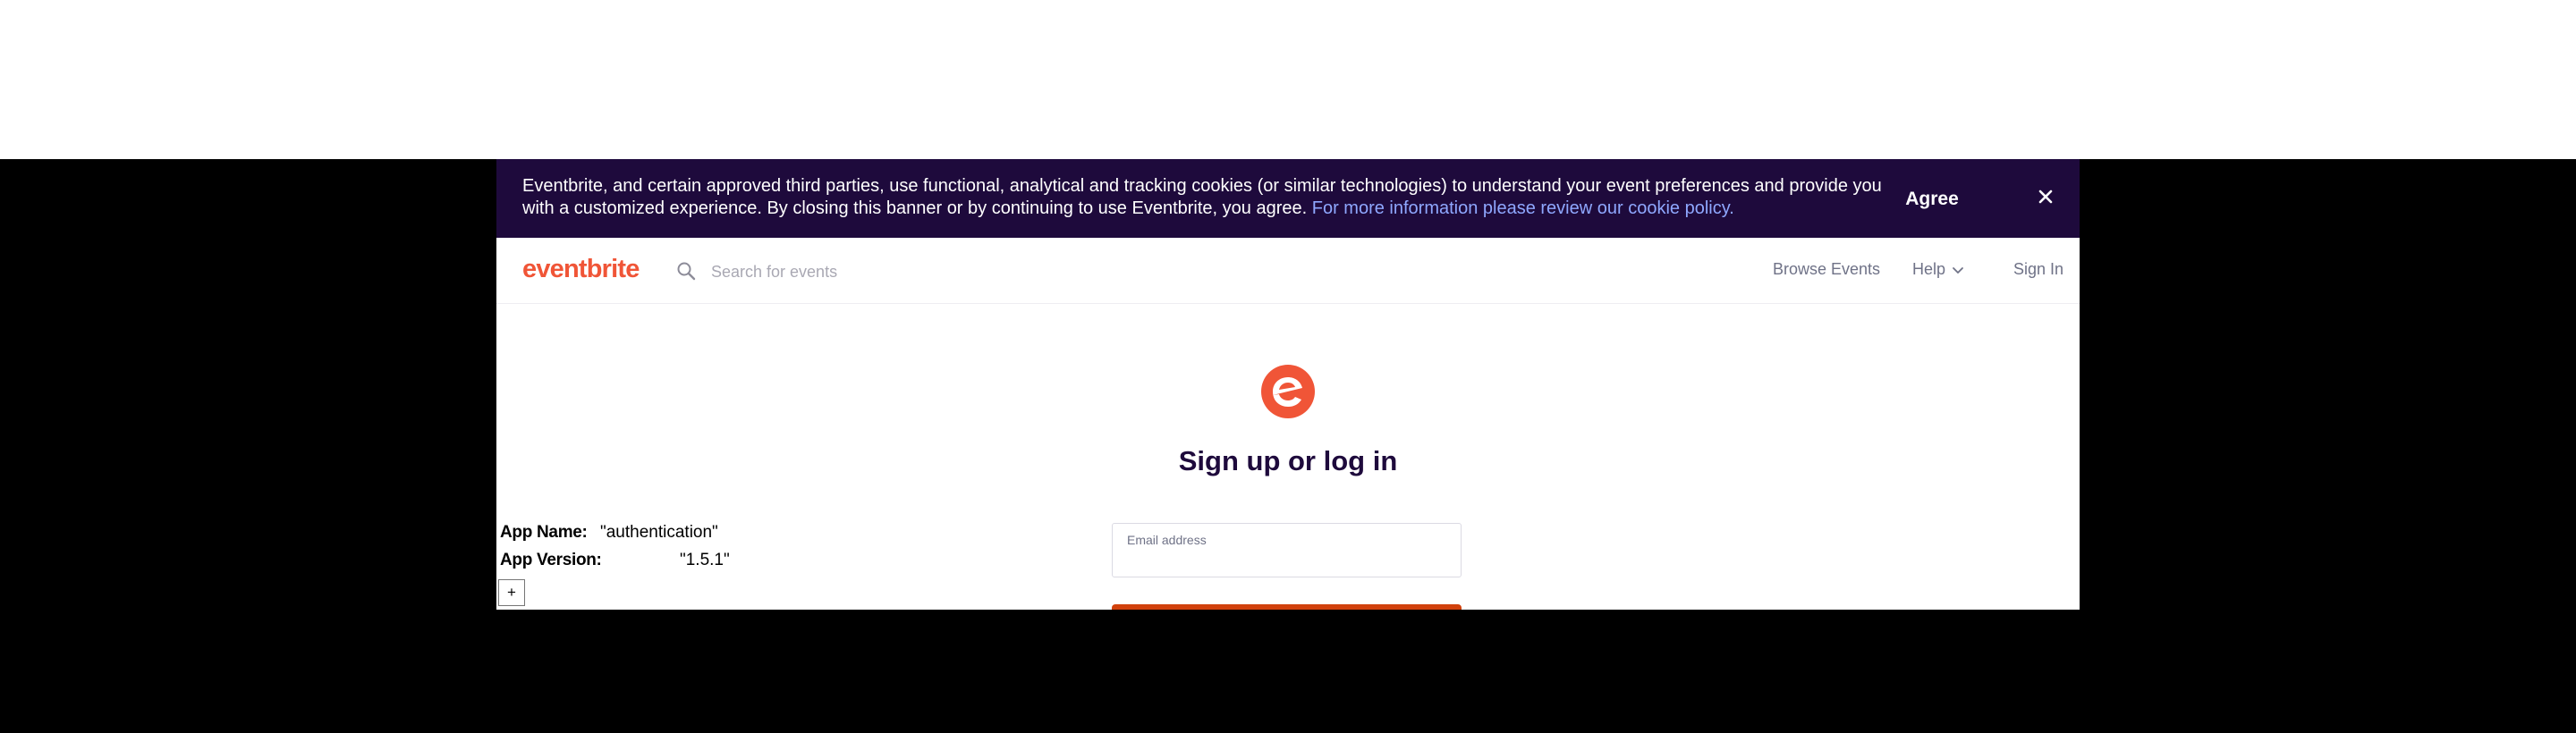  Describe the element at coordinates (1958, 271) in the screenshot. I see `chevron-down-icon` at that location.